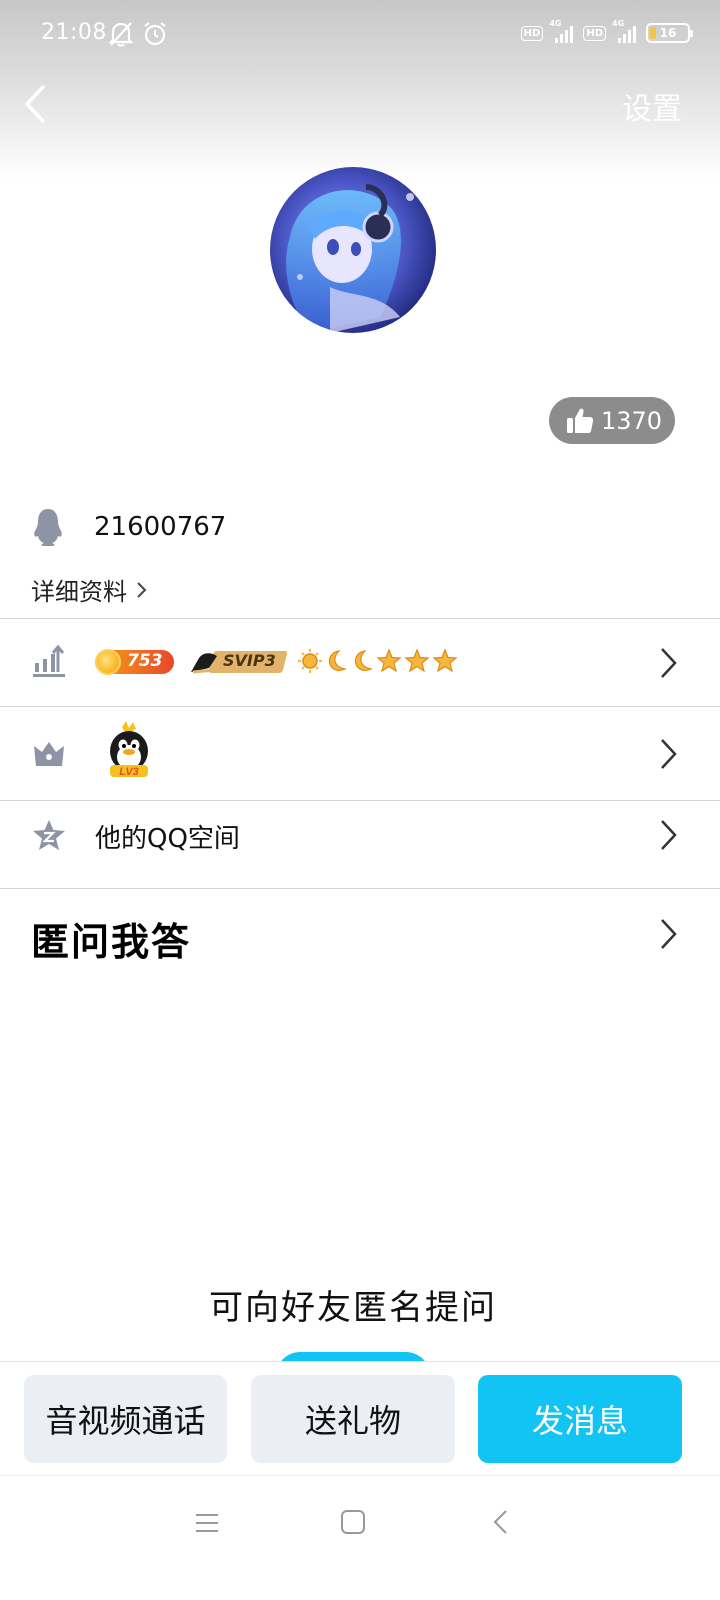 This screenshot has width=720, height=1600. What do you see at coordinates (626, 31) in the screenshot?
I see `signal-icon-2: 4G` at bounding box center [626, 31].